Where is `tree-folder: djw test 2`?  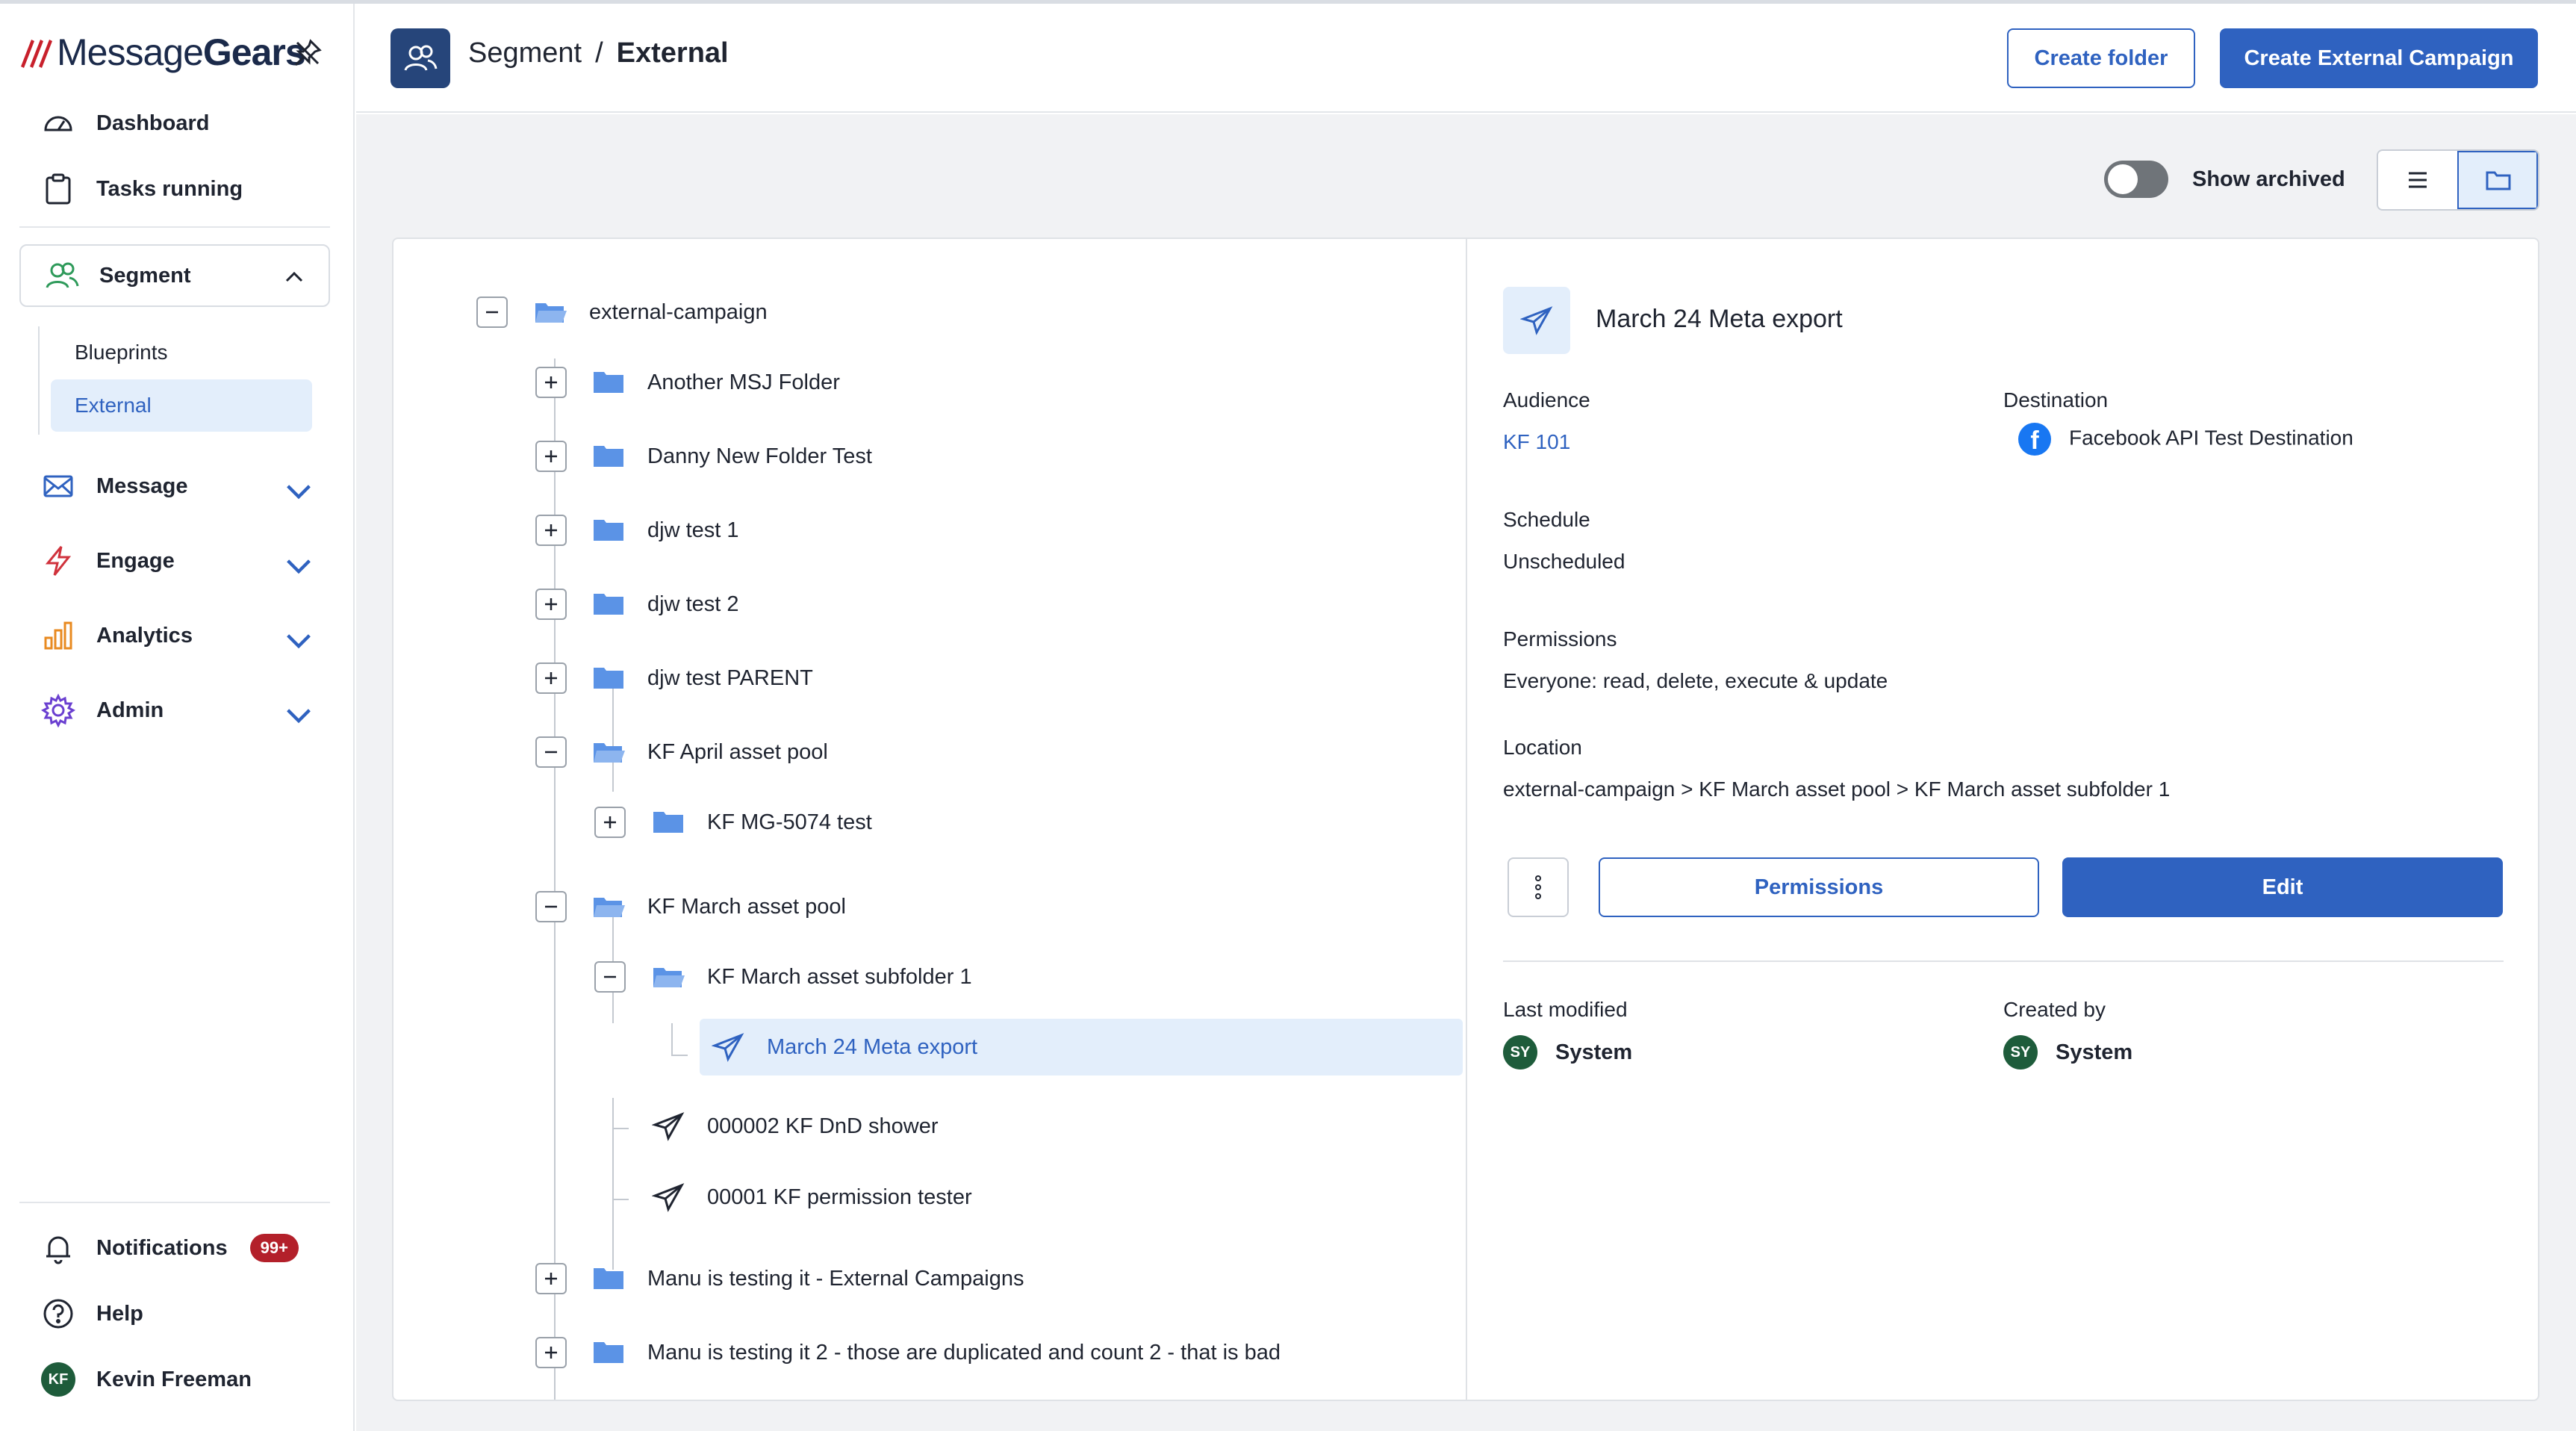 tree-folder: djw test 2 is located at coordinates (665, 605).